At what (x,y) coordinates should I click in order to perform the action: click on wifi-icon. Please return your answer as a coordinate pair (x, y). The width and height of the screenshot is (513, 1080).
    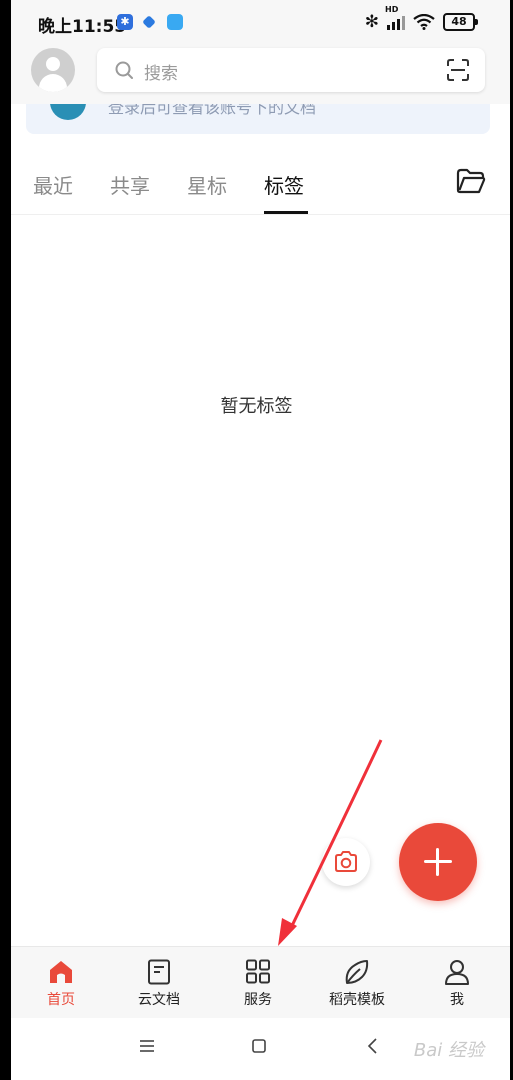
    Looking at the image, I should click on (424, 22).